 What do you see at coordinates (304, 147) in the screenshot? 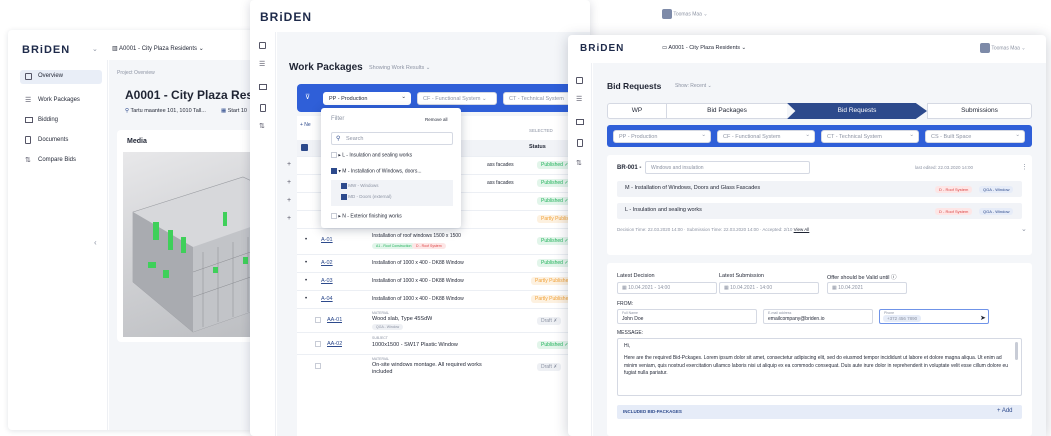
I see `header-checkbox` at bounding box center [304, 147].